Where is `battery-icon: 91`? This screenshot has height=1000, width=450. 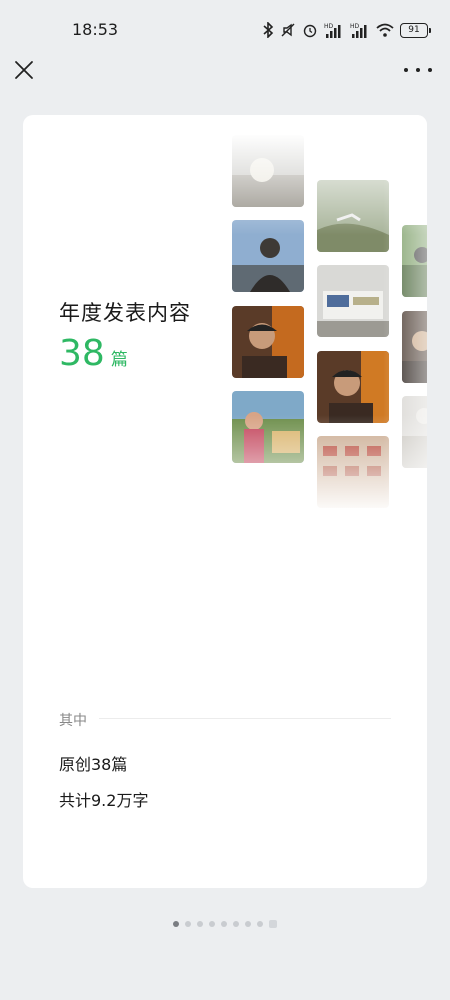 battery-icon: 91 is located at coordinates (415, 30).